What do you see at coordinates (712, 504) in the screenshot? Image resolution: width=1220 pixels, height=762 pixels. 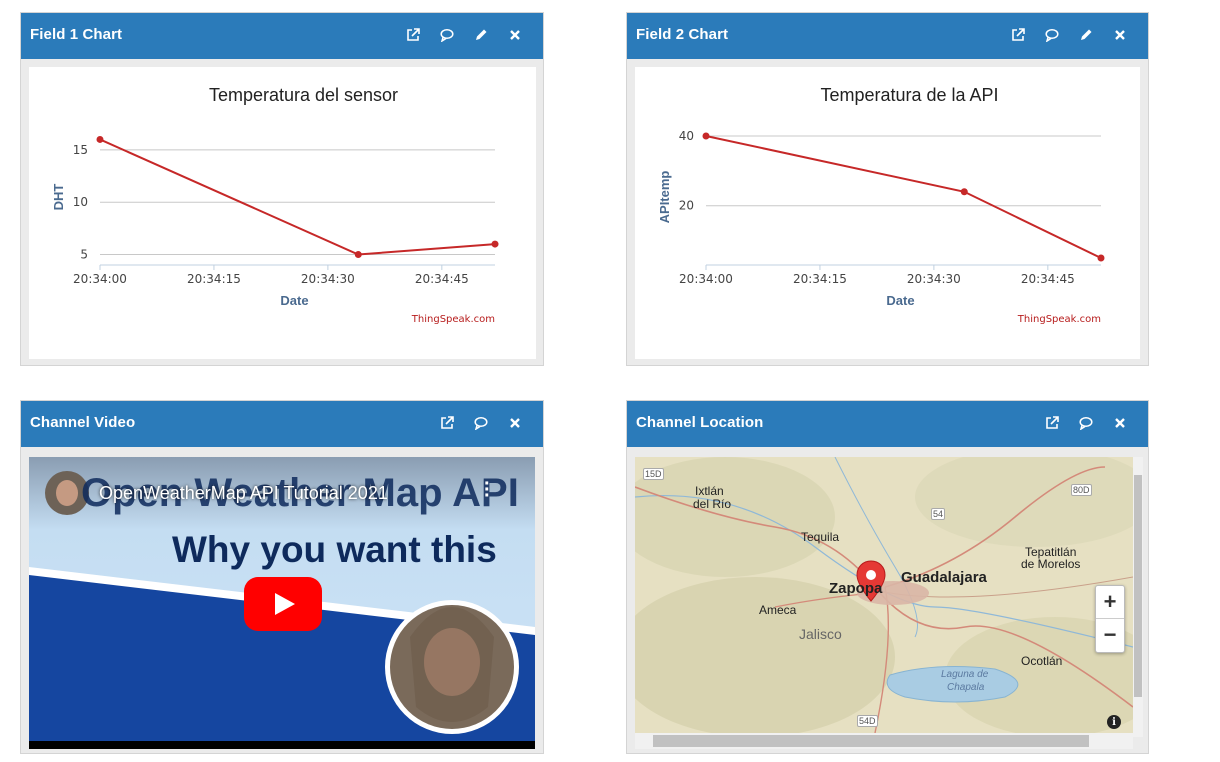 I see `map-label-ixtlan-2: del Río` at bounding box center [712, 504].